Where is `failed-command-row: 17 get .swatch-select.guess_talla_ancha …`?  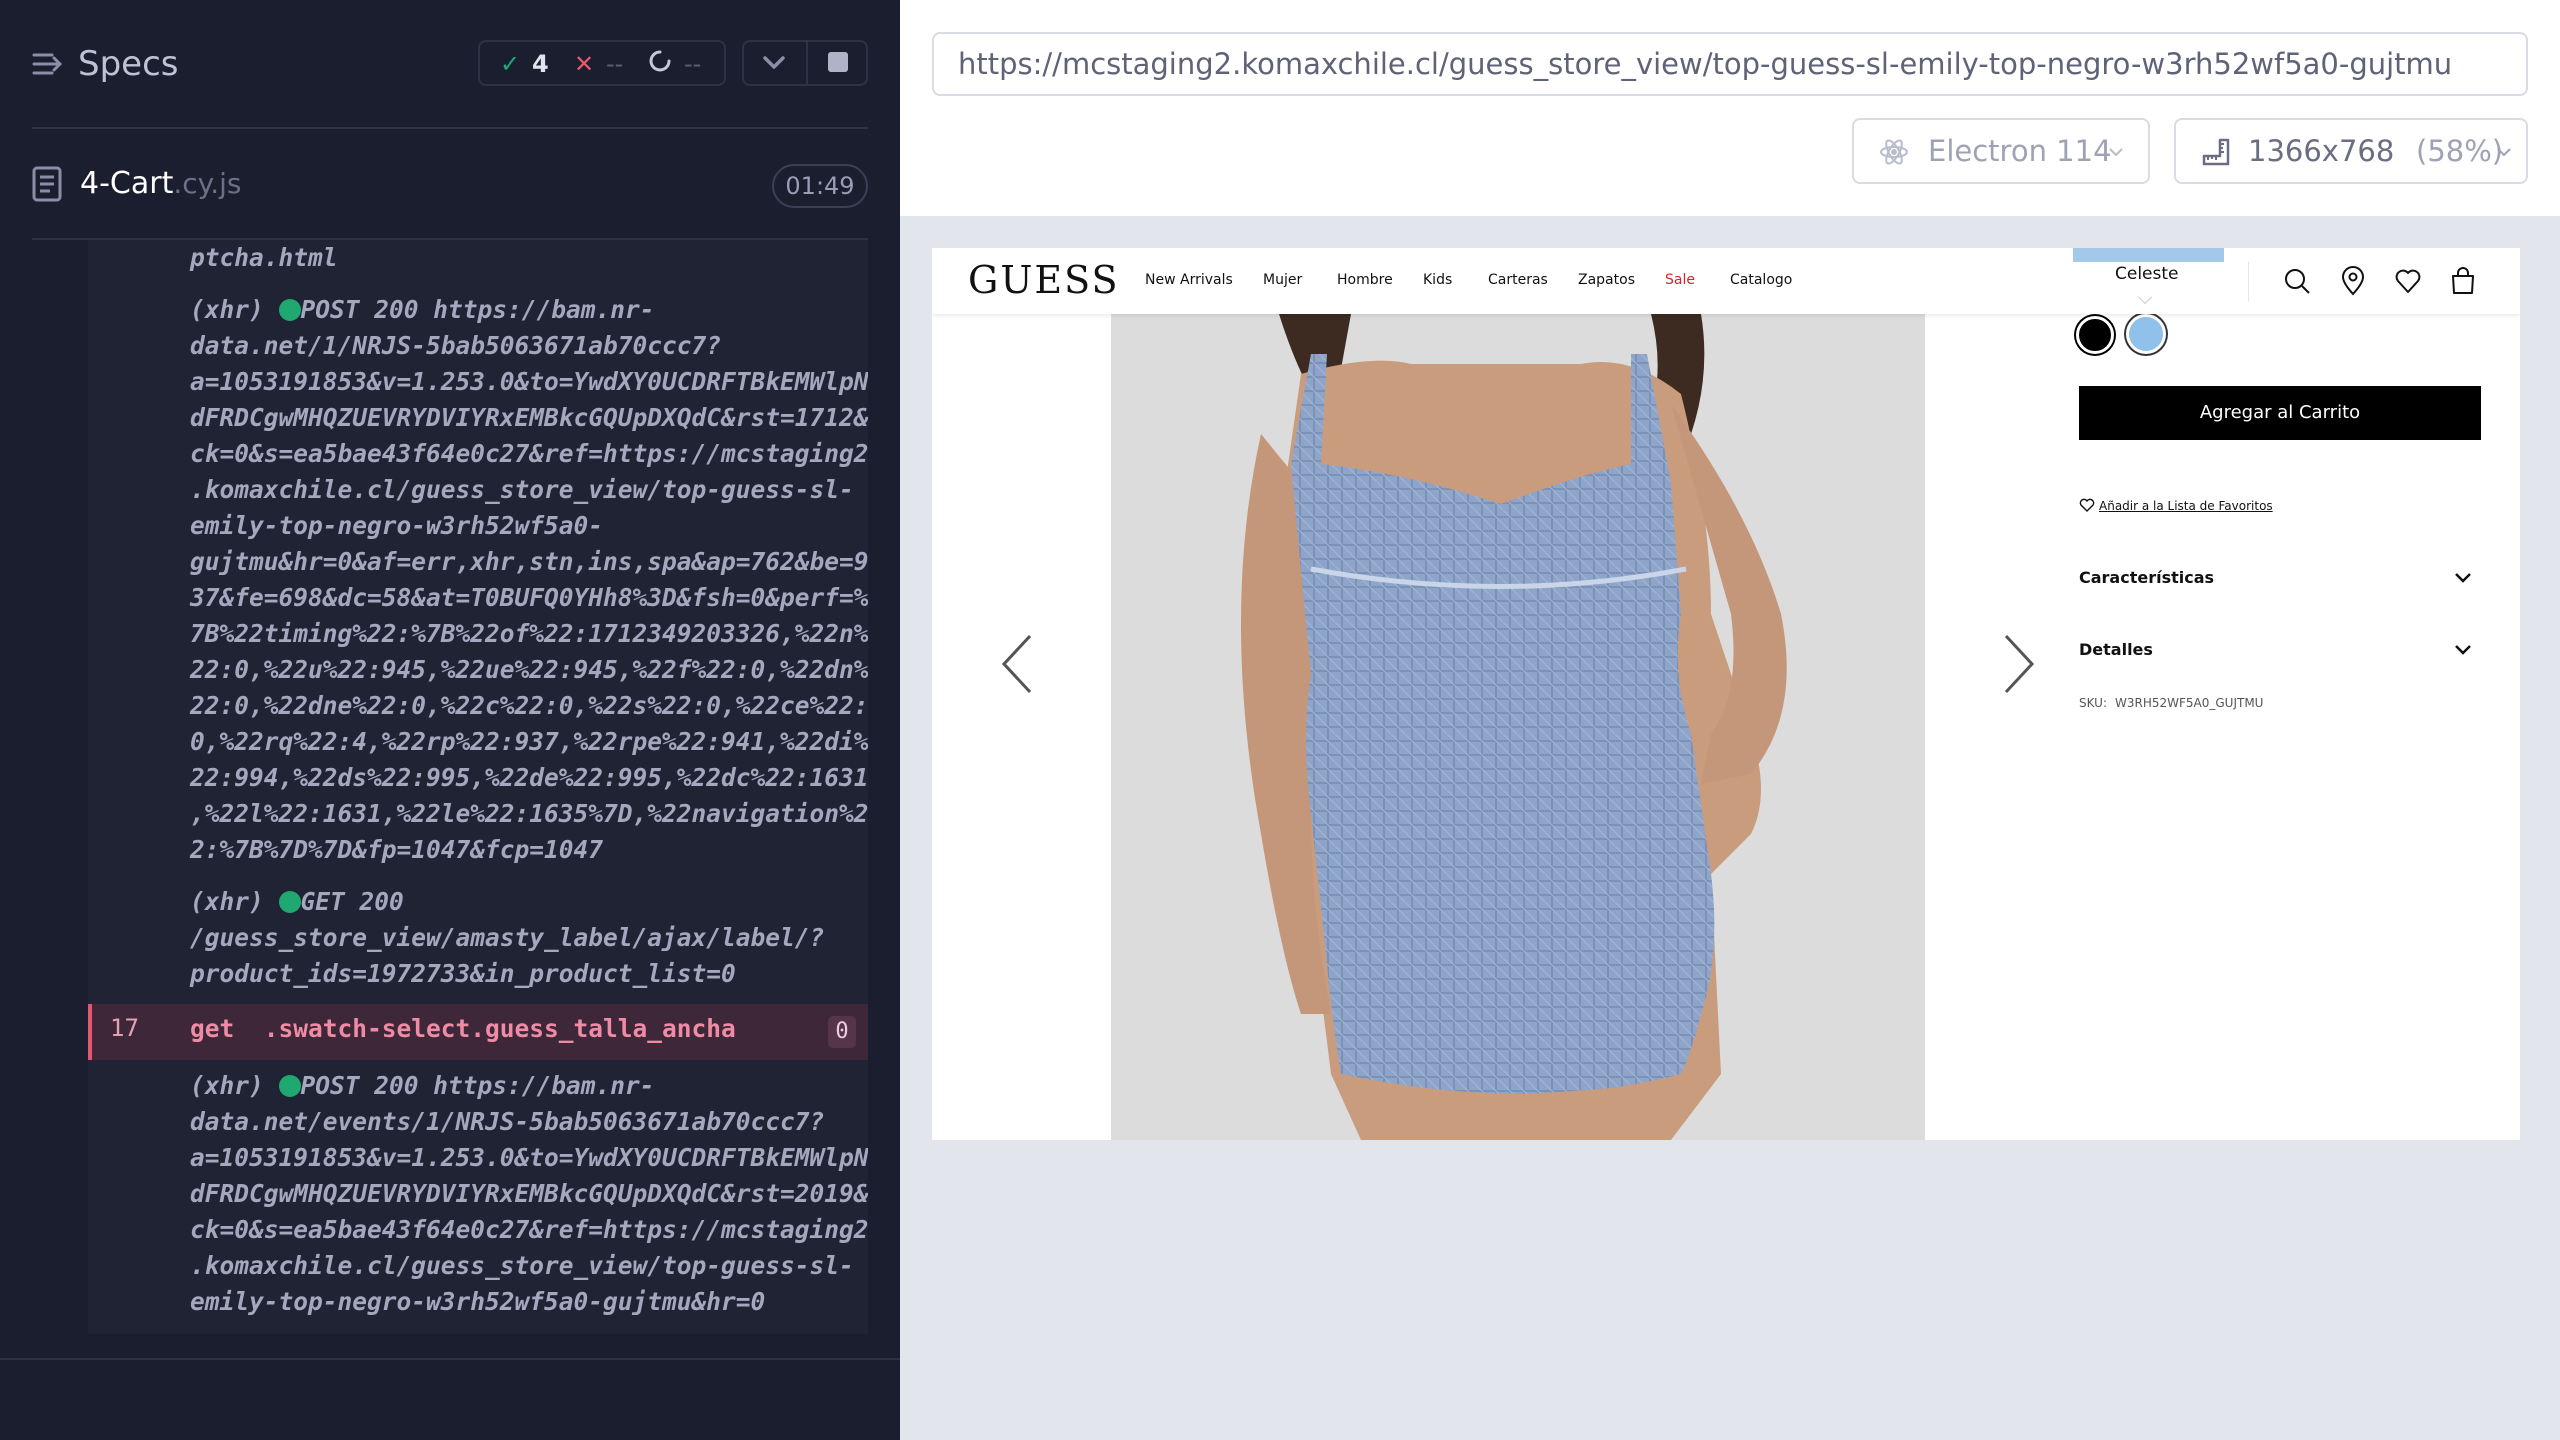 failed-command-row: 17 get .swatch-select.guess_talla_ancha … is located at coordinates (478, 1032).